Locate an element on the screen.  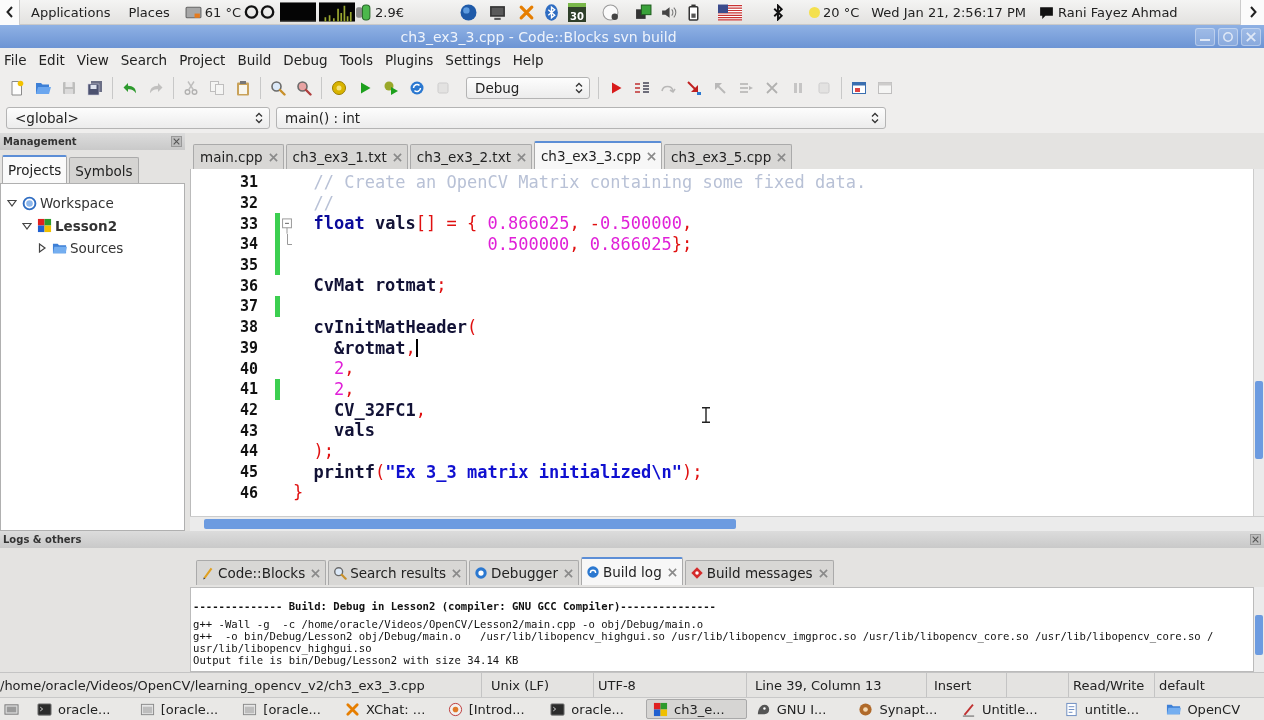
log-tab: Debugger is located at coordinates (524, 572).